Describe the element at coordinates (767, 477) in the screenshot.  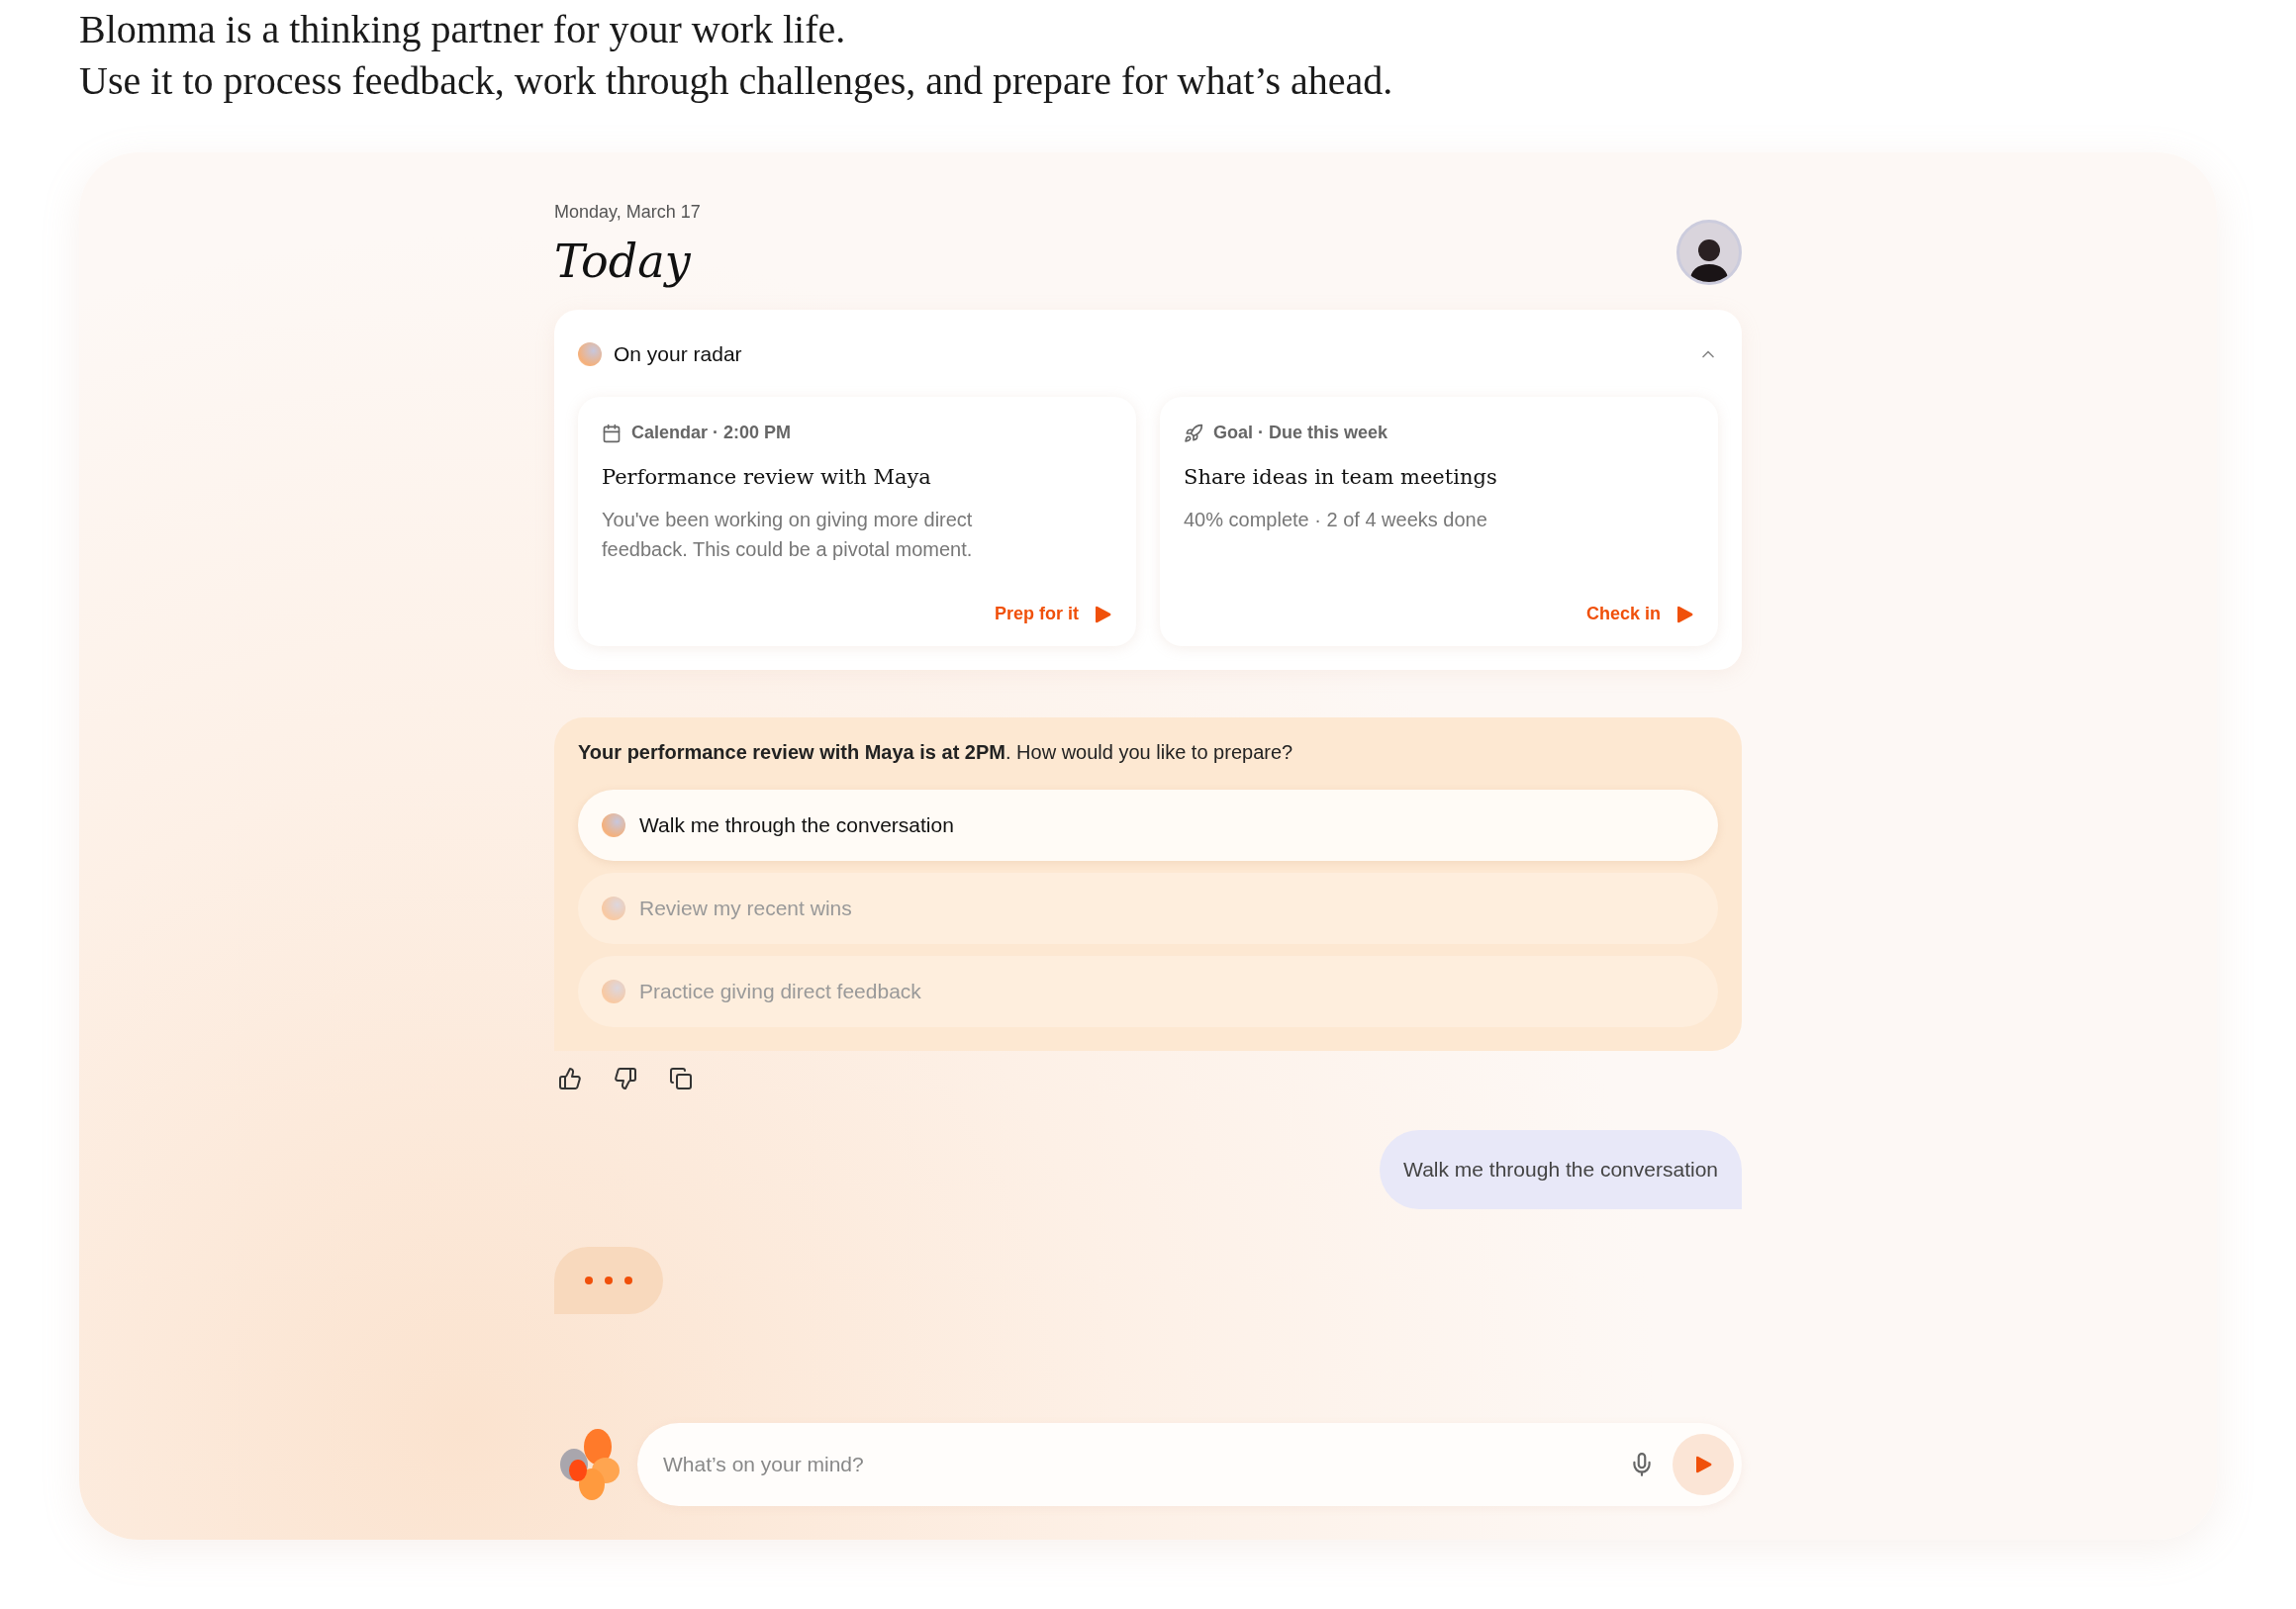
I see `card-title: Performance review with Maya` at that location.